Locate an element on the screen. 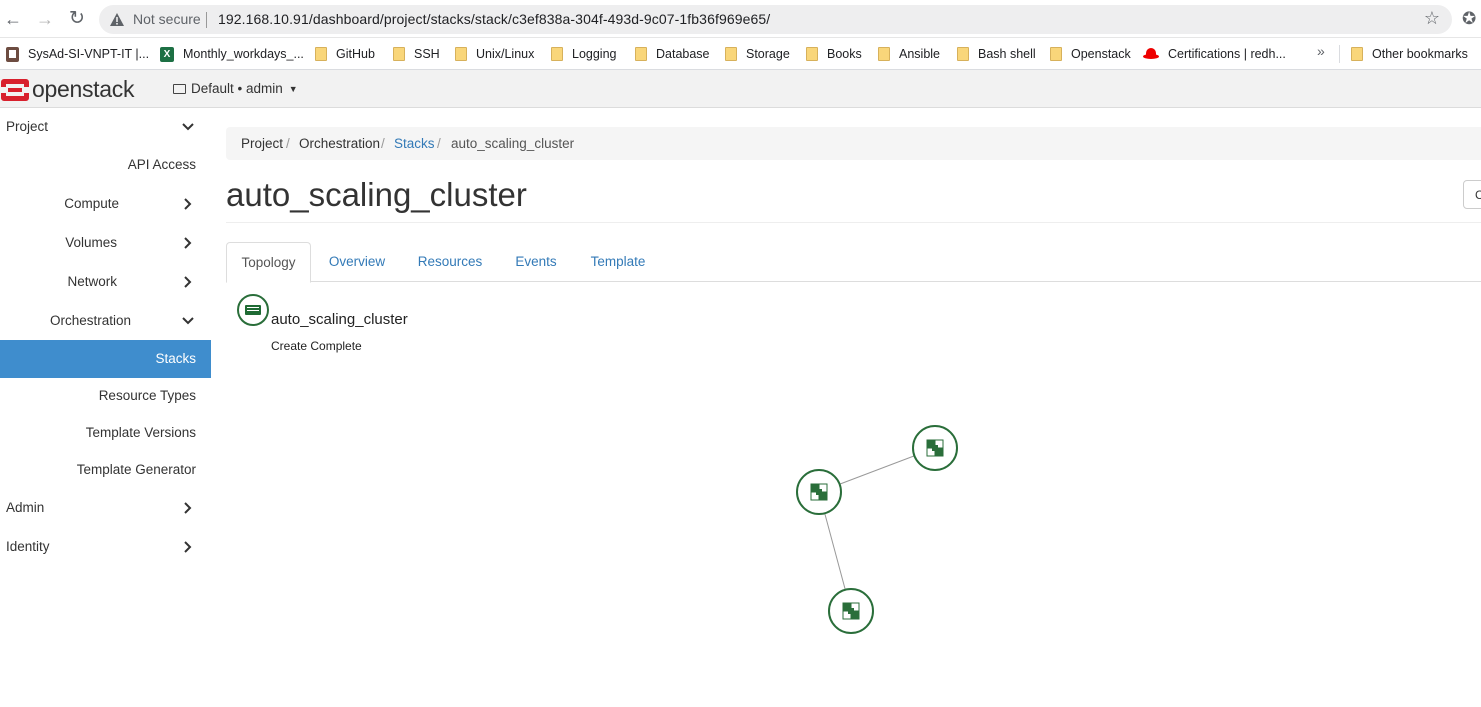 This screenshot has height=707, width=1481. bookmark-label: Books is located at coordinates (844, 54).